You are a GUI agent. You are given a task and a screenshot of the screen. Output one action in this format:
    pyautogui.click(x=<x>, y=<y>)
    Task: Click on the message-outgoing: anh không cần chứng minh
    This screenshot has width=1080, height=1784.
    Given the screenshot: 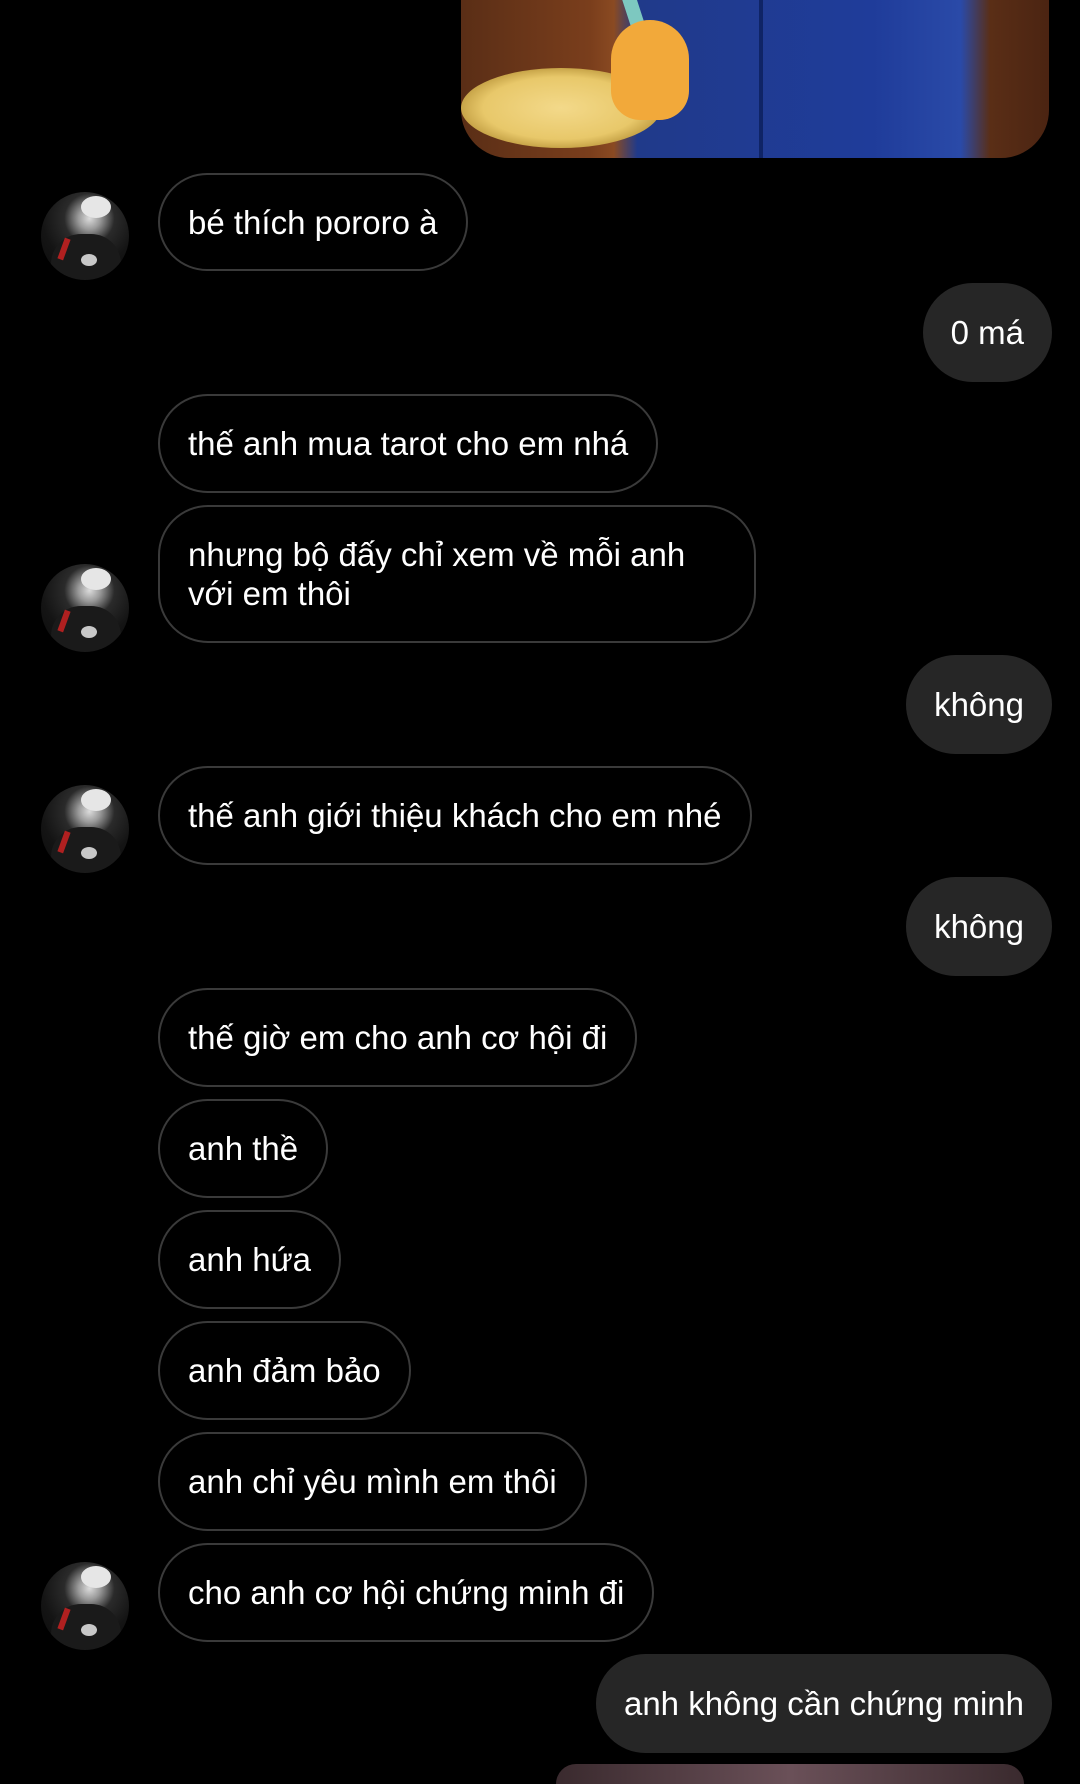 What is the action you would take?
    pyautogui.click(x=823, y=1703)
    